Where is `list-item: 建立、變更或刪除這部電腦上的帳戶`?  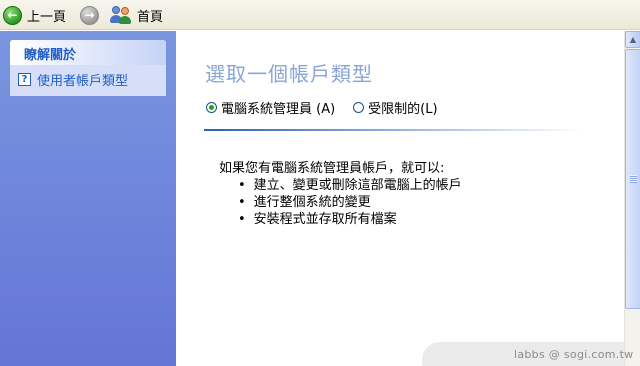
list-item: 建立、變更或刪除這部電腦上的帳戶 is located at coordinates (350, 185).